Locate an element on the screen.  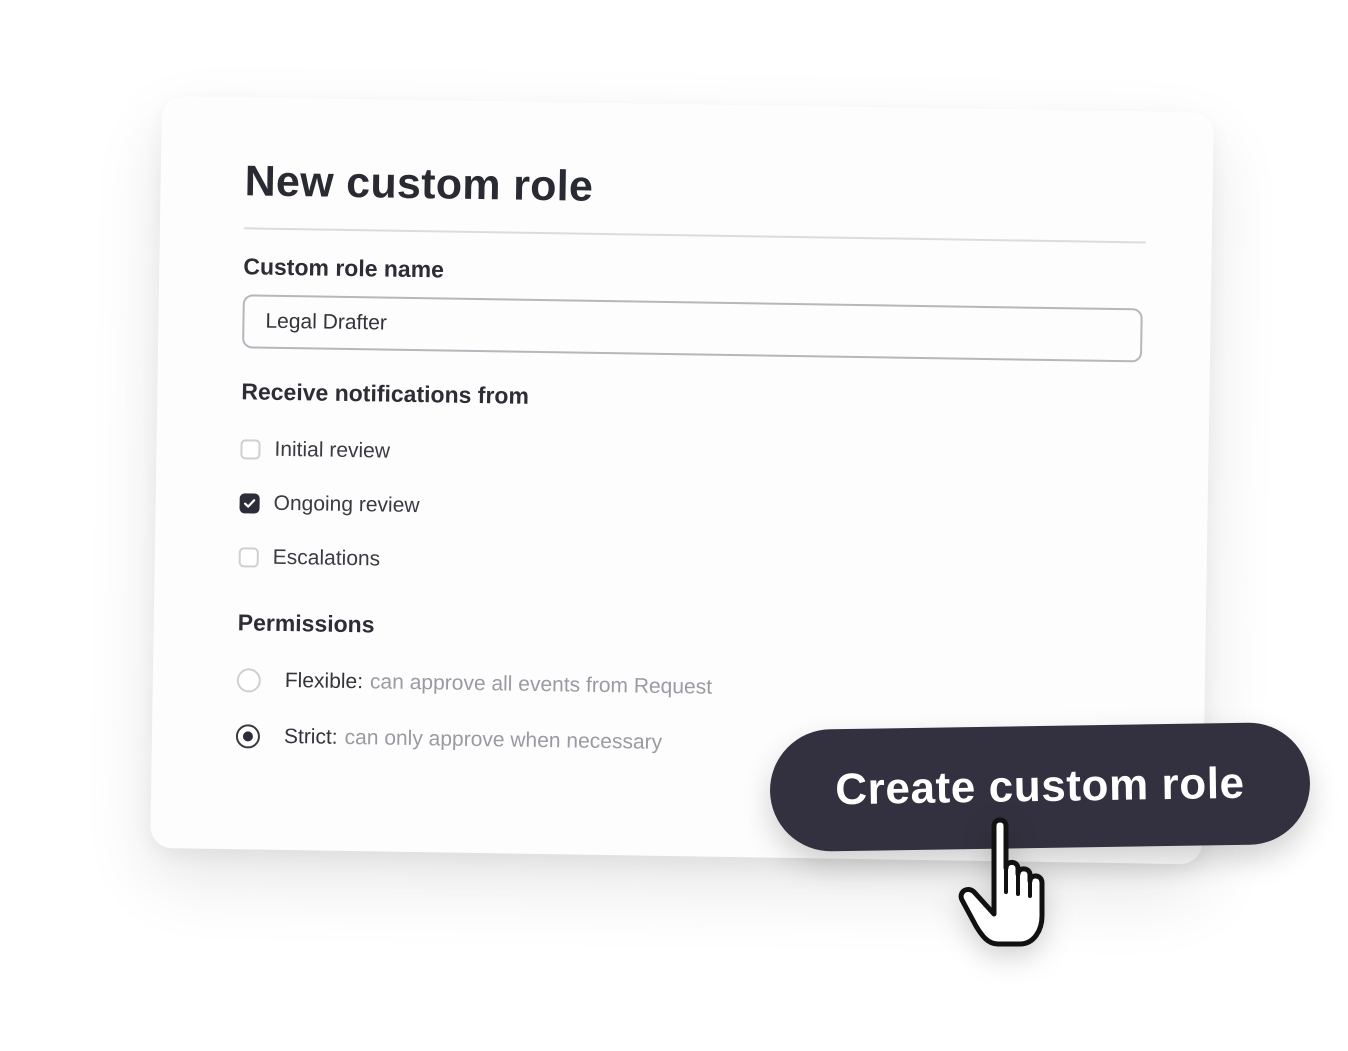
strict-radio is located at coordinates (248, 736).